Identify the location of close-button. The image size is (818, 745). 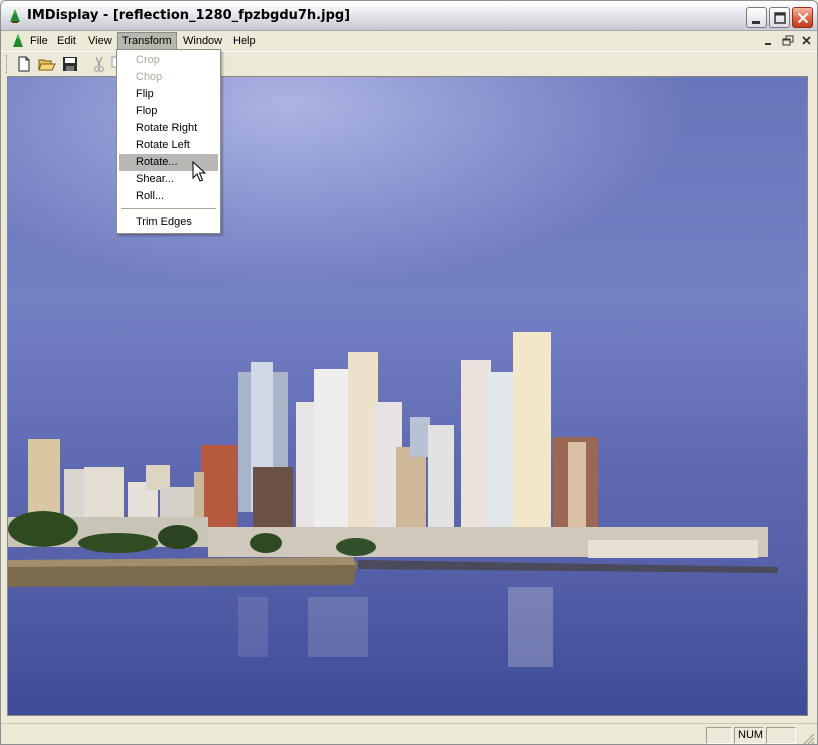
(802, 17).